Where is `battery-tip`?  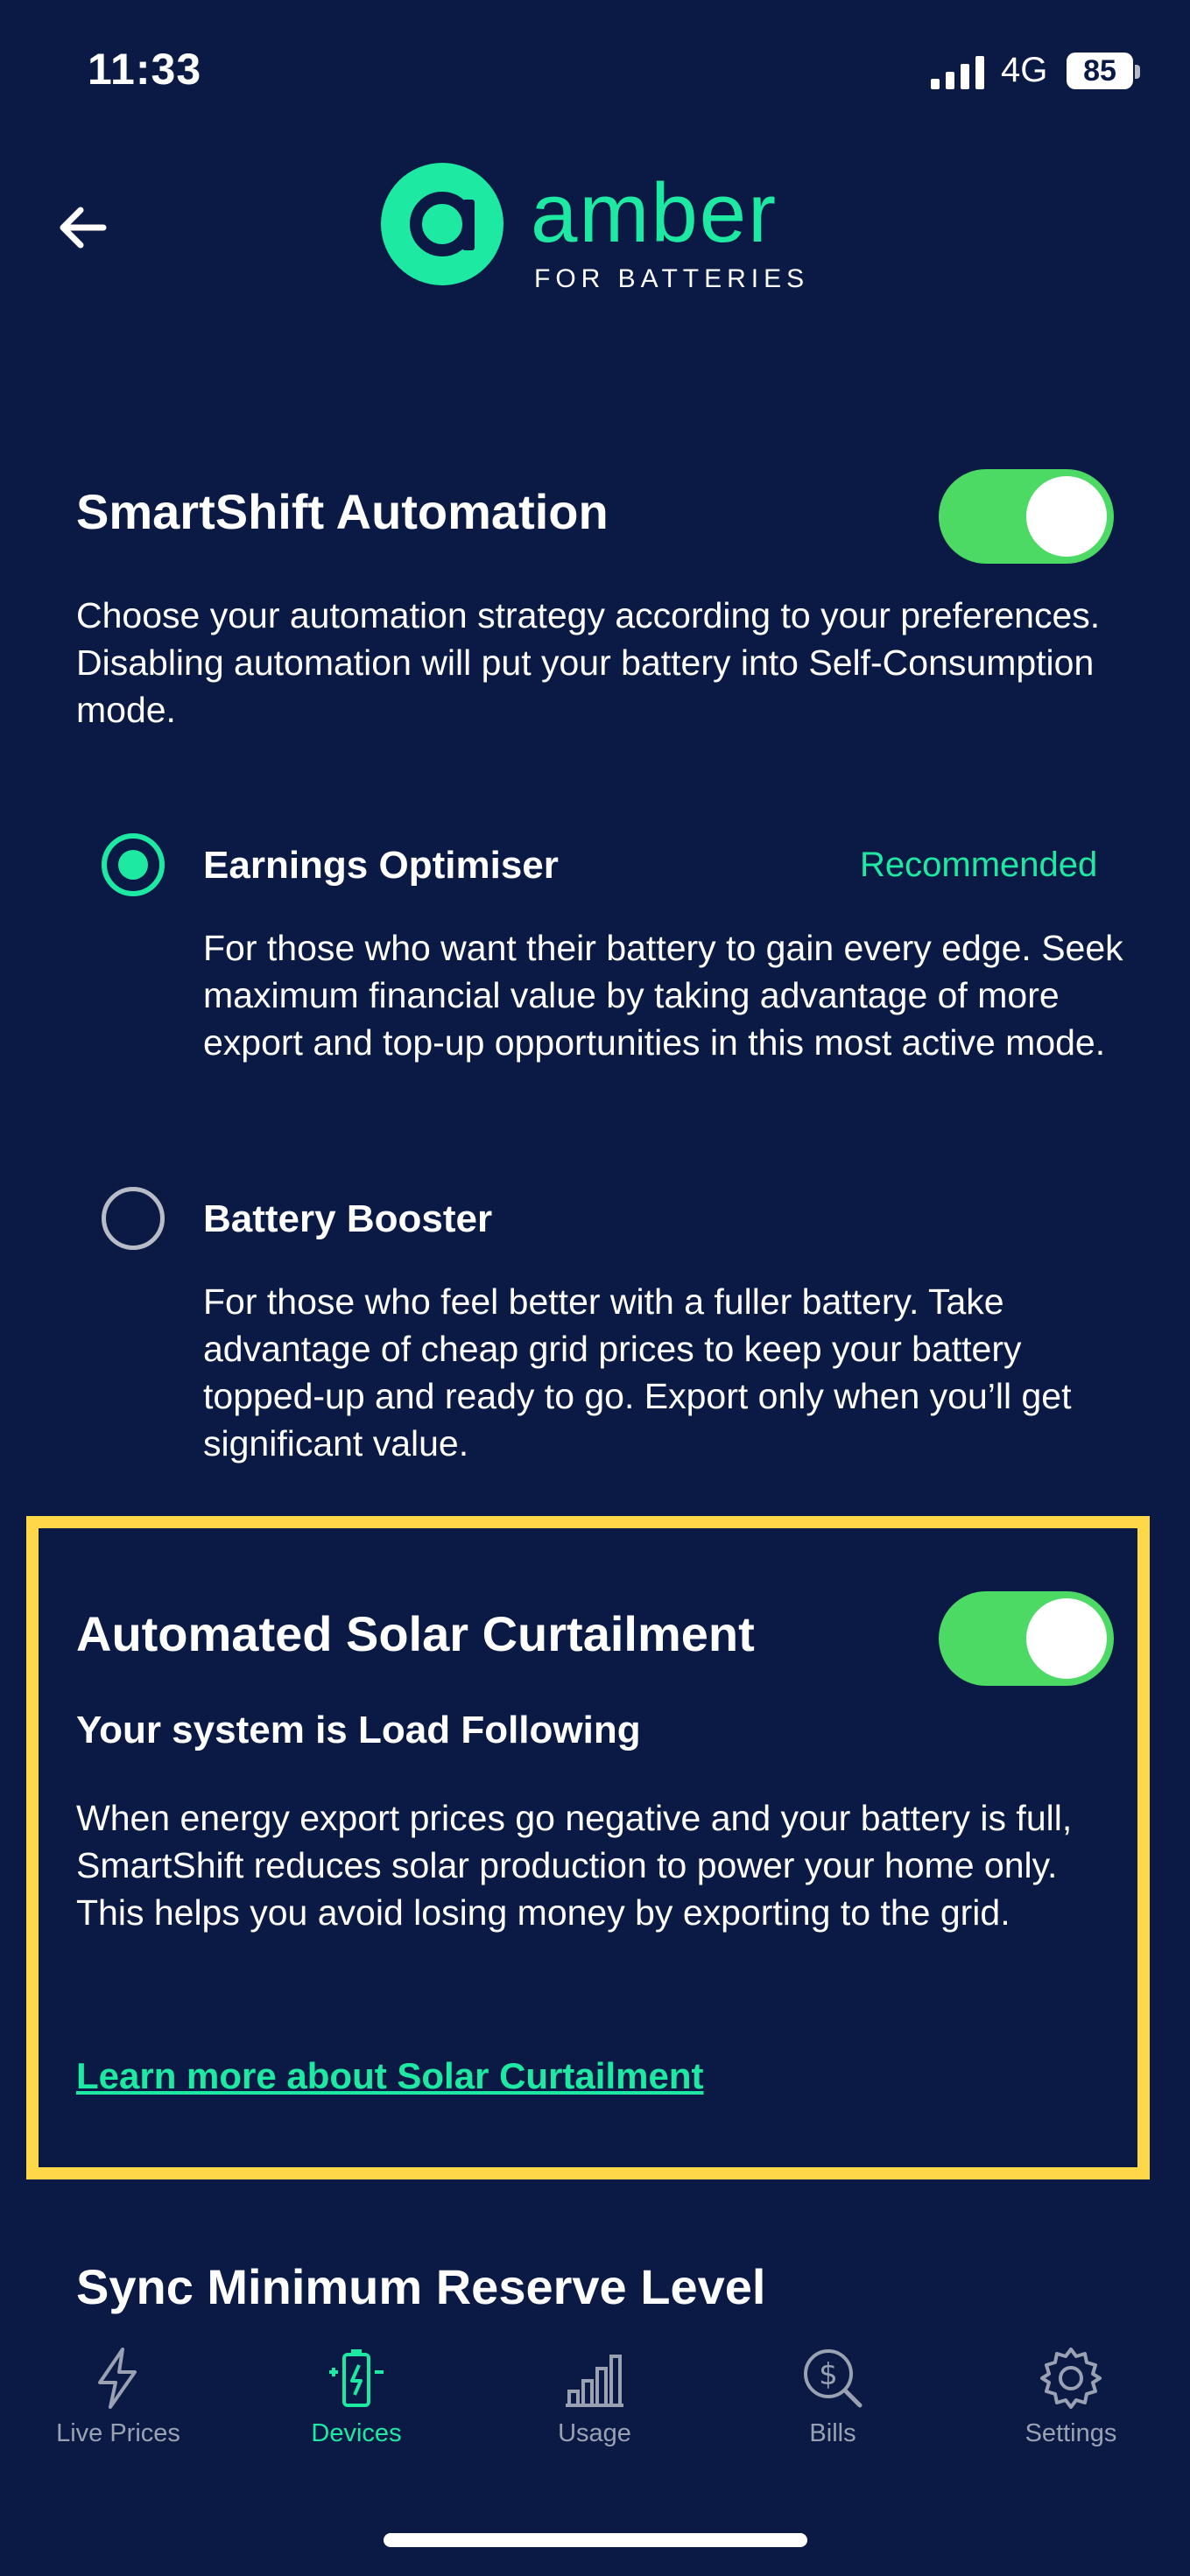
battery-tip is located at coordinates (1137, 72).